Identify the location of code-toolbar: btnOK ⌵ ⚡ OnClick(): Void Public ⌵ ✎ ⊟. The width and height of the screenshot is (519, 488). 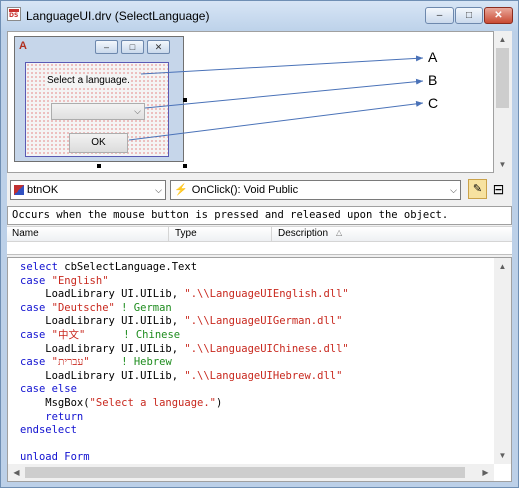
(259, 190).